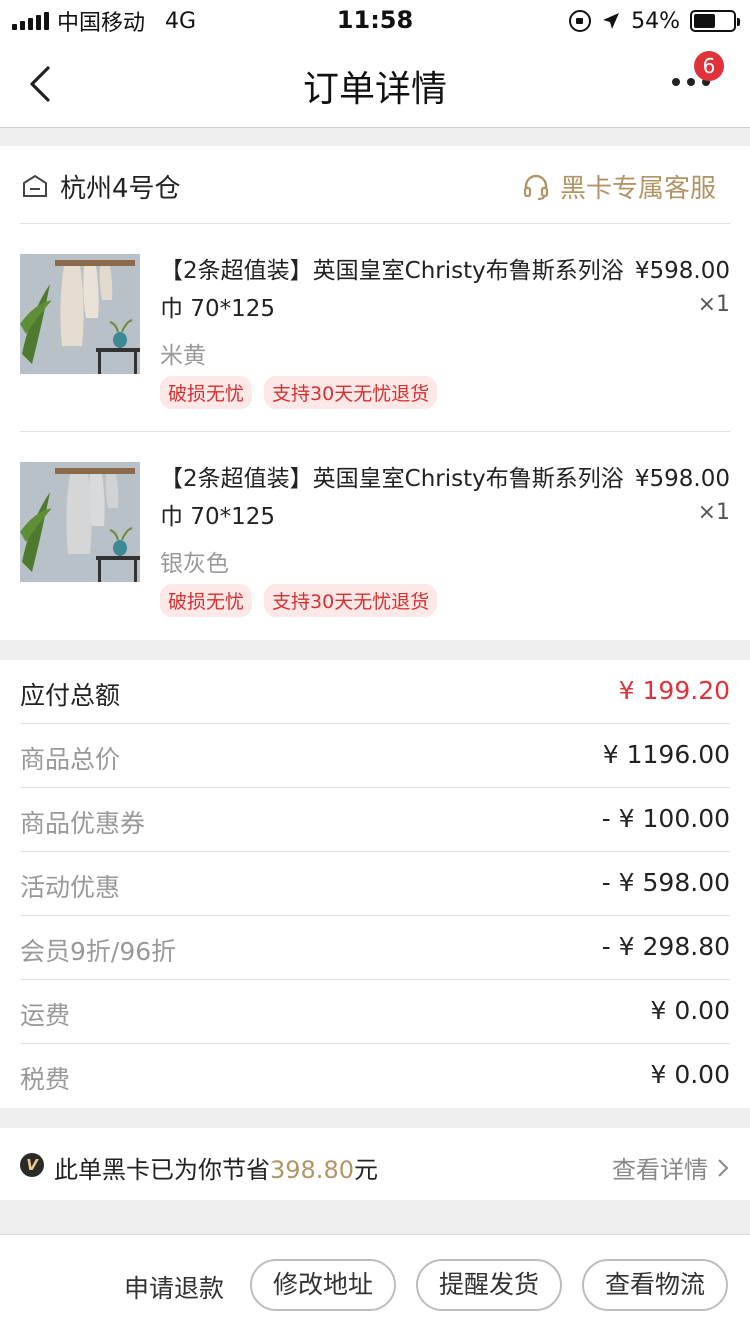 Image resolution: width=750 pixels, height=1334 pixels. Describe the element at coordinates (98, 951) in the screenshot. I see `pay-label: 会员9折/96折` at that location.